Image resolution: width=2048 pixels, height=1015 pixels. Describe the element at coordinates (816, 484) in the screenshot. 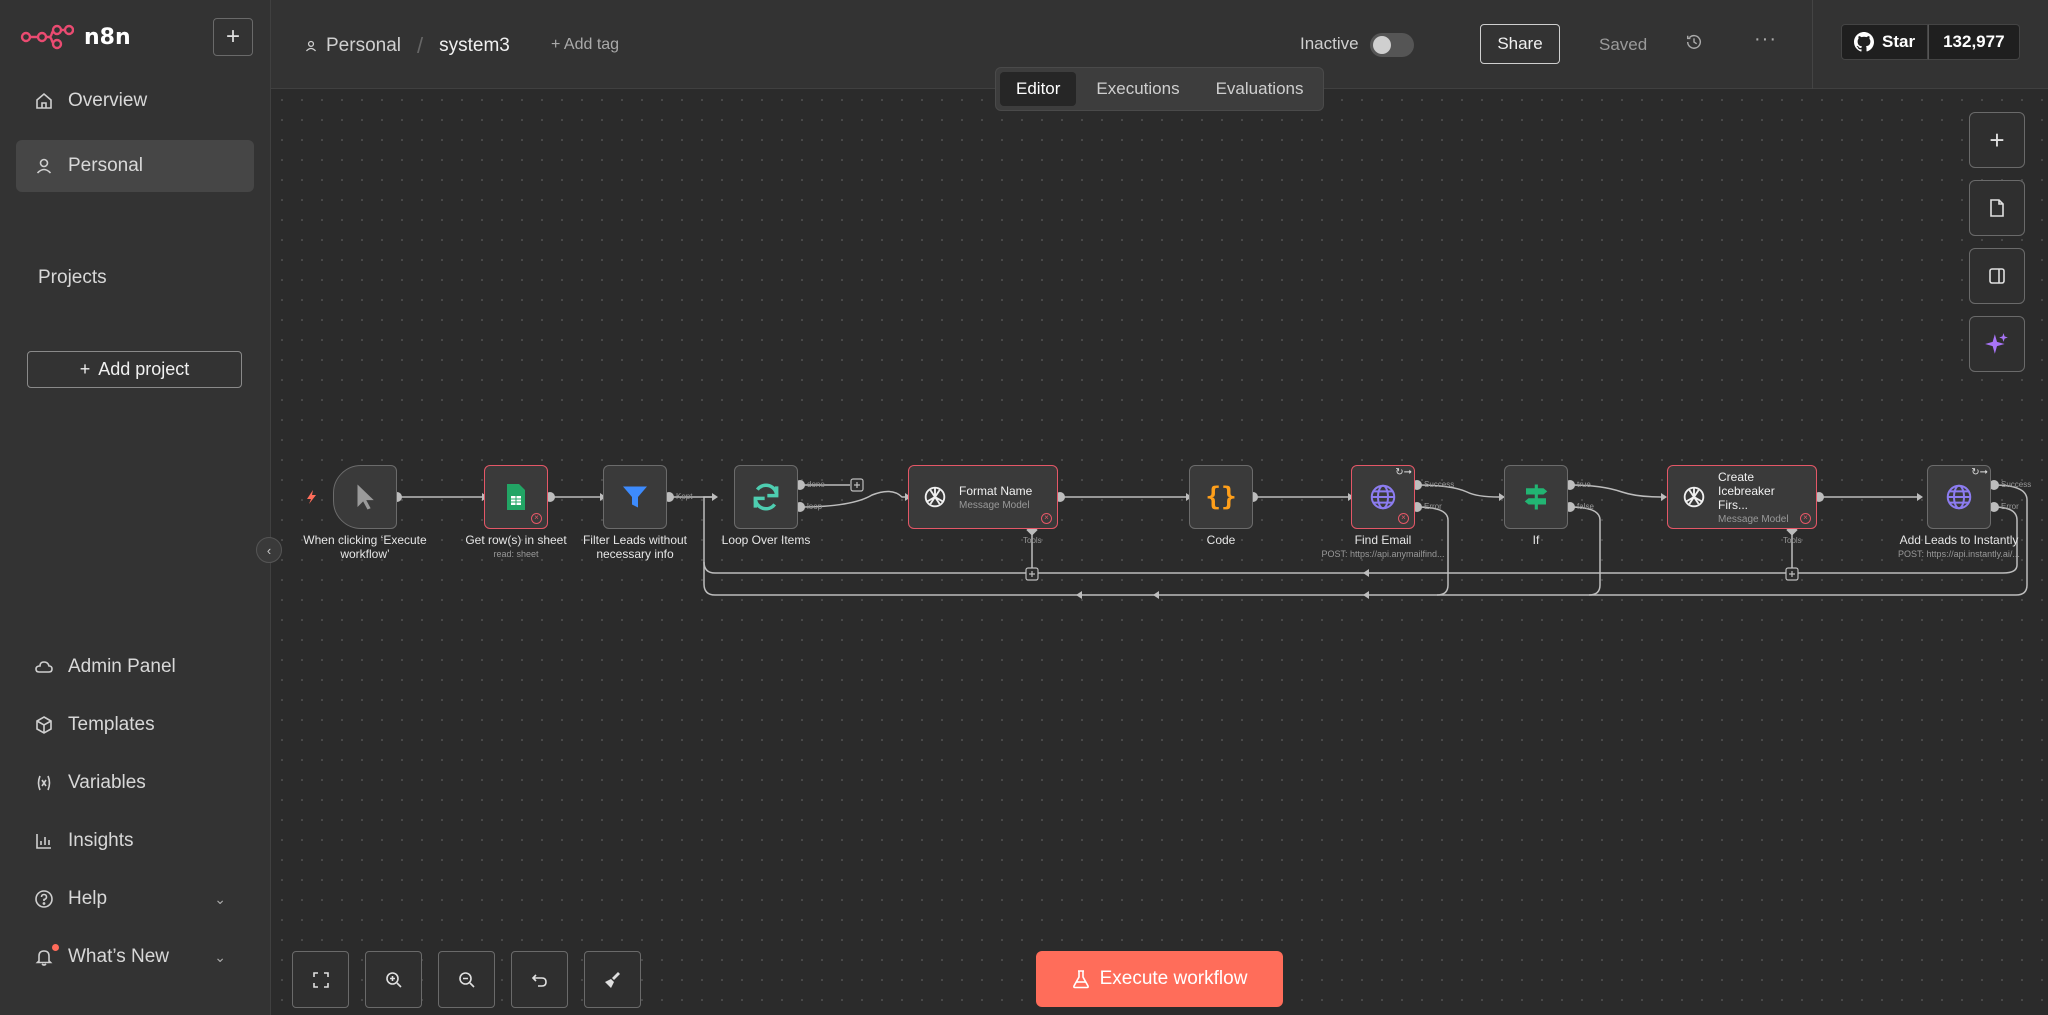

I see `port-label: done` at that location.